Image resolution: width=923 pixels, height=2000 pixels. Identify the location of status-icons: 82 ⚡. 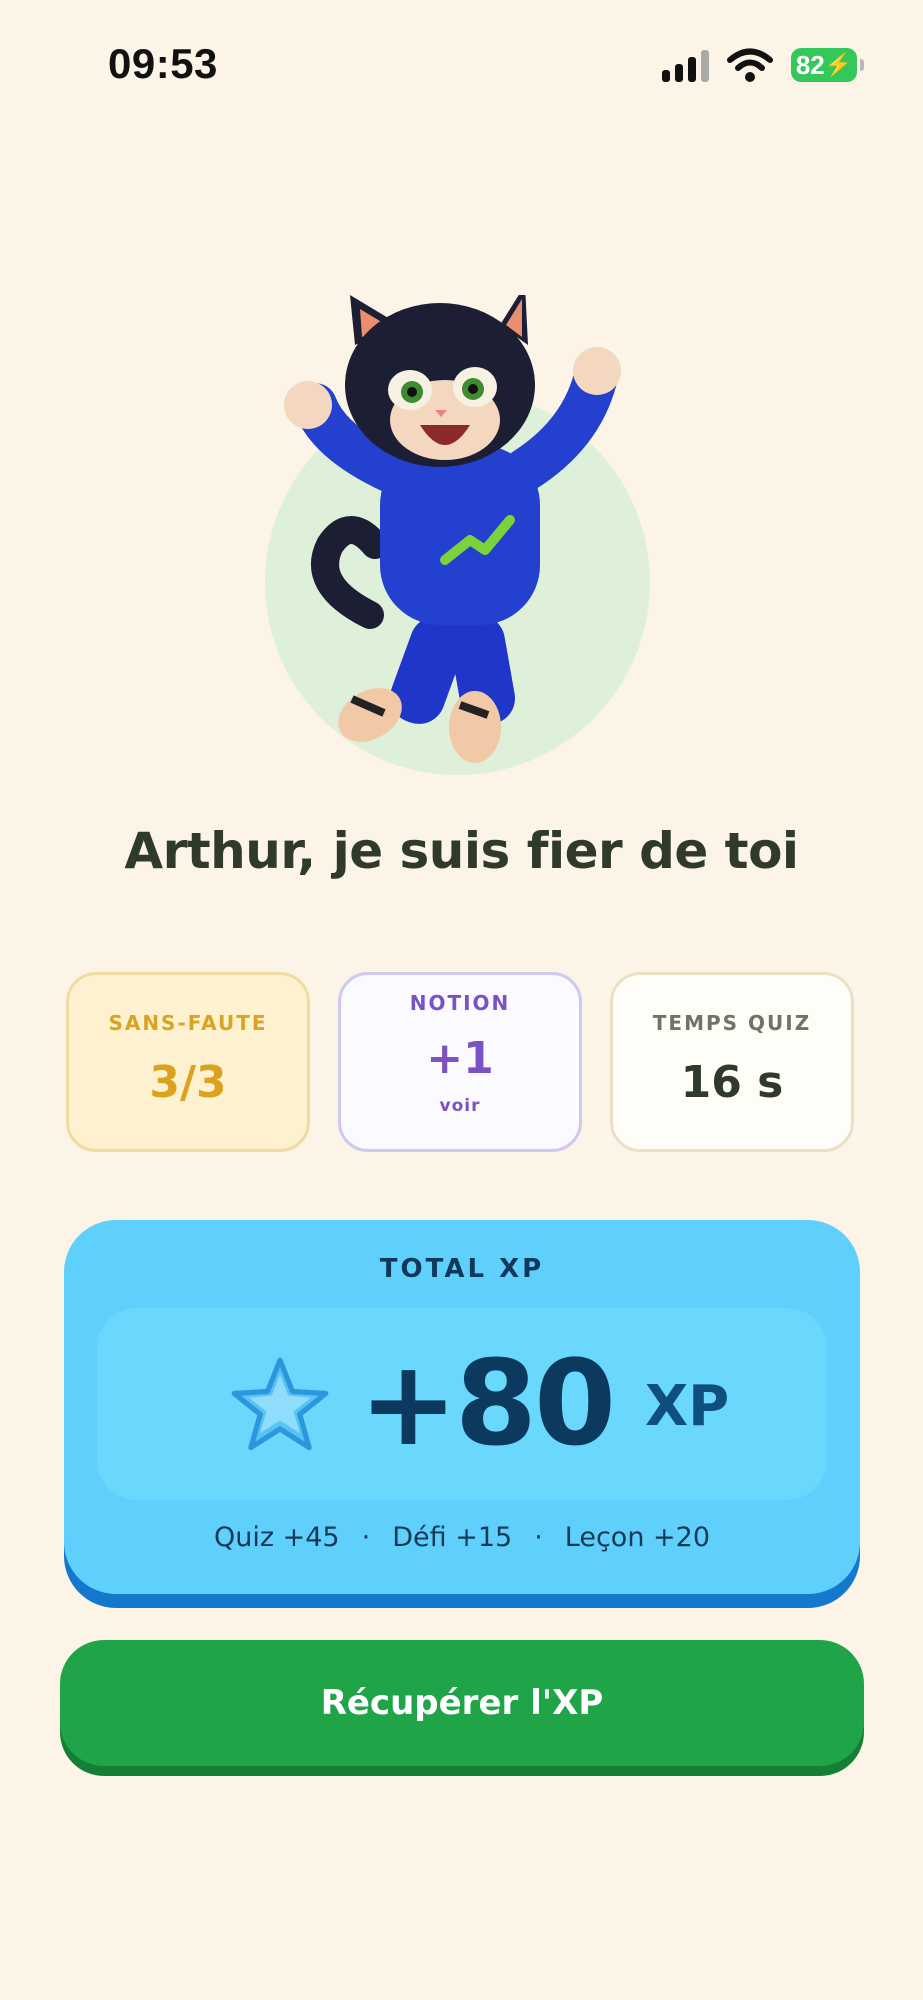
(763, 65).